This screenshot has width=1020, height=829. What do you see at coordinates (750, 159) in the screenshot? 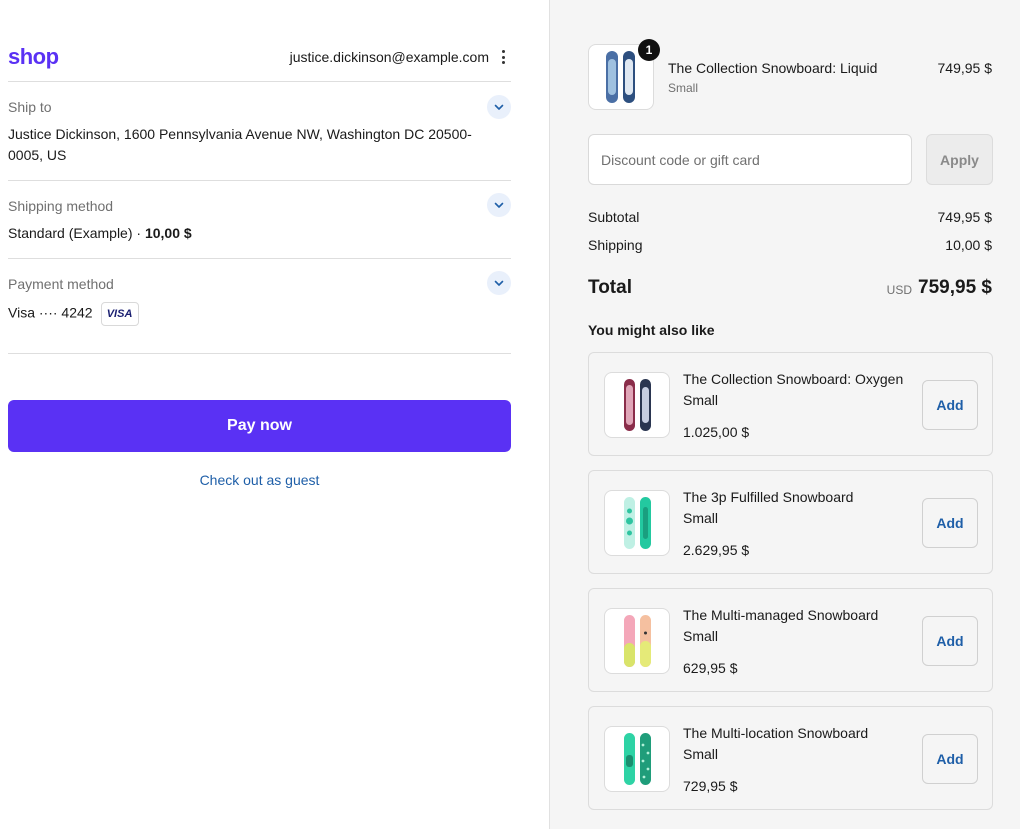
I see `discount-code-input` at bounding box center [750, 159].